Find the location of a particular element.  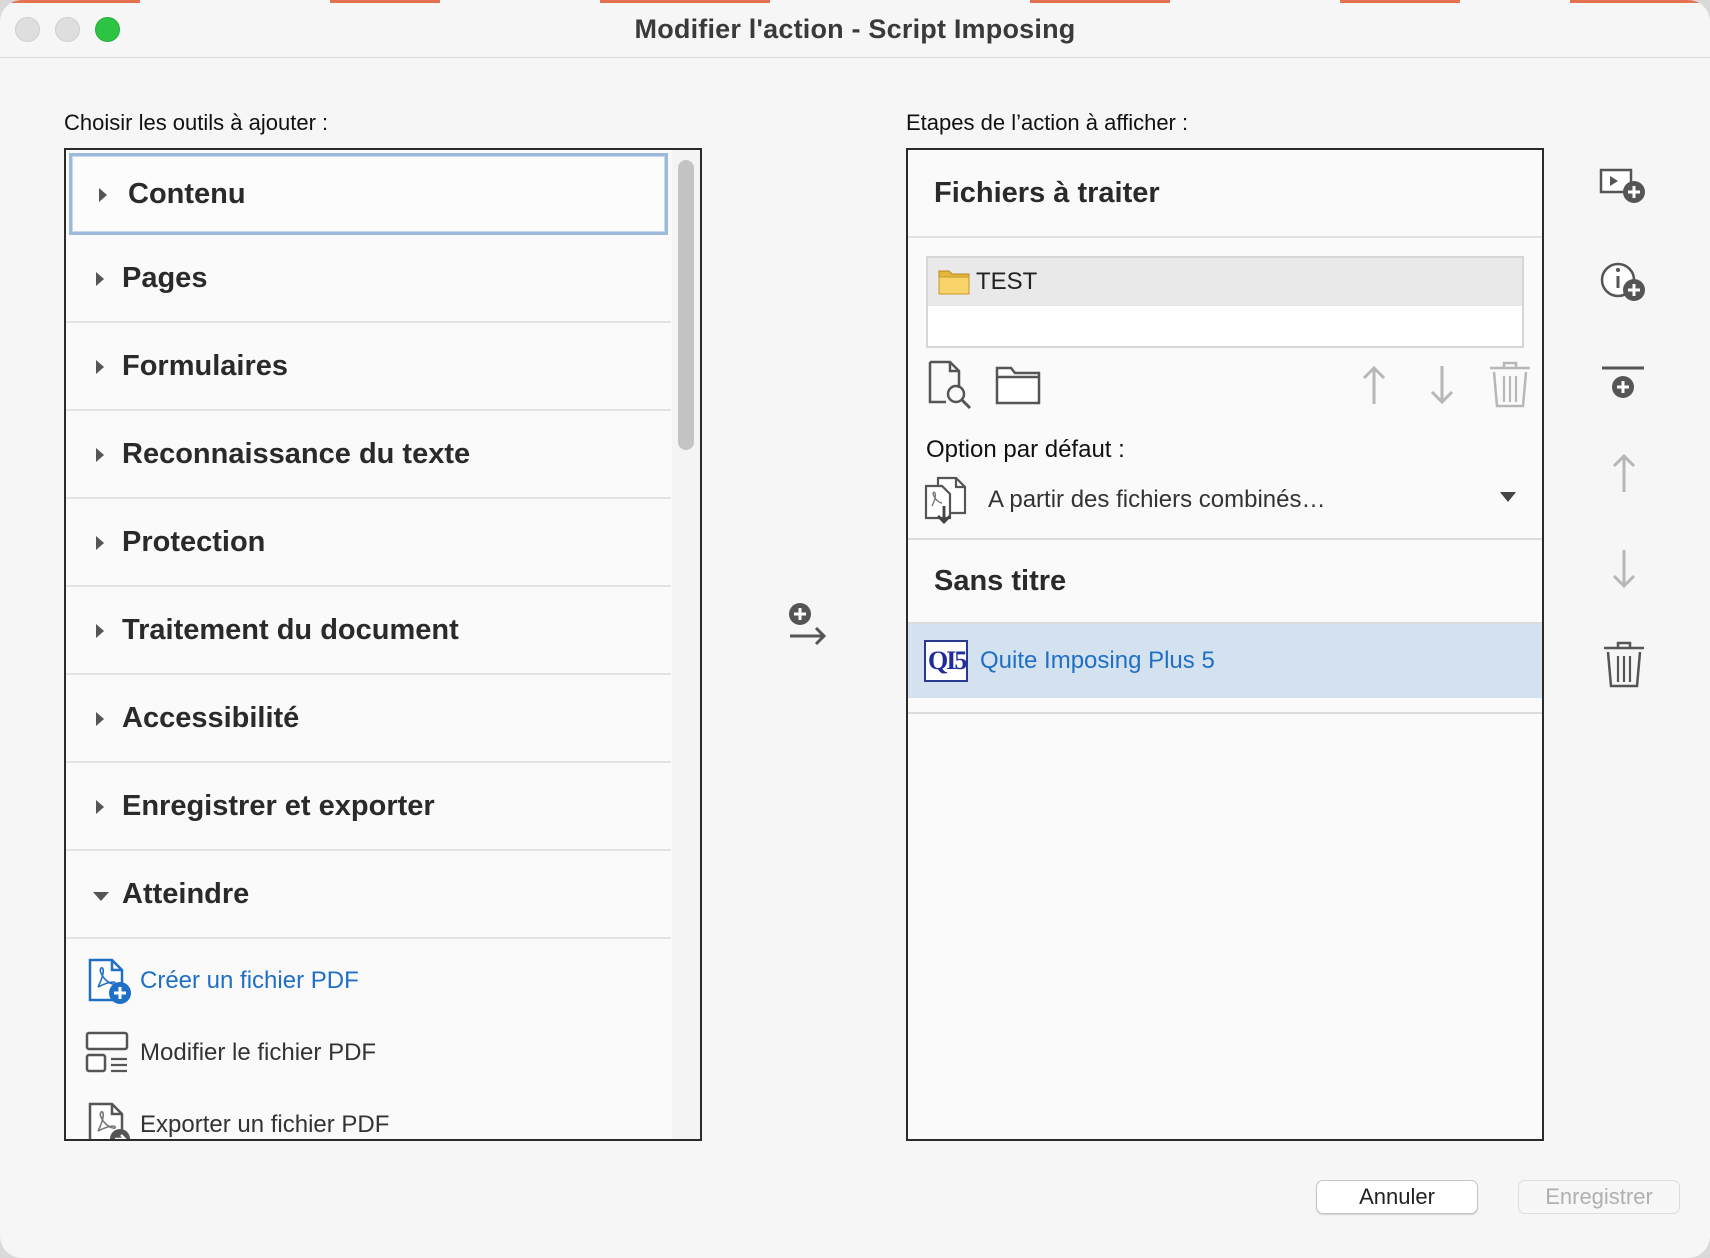

category-contenu: Contenu is located at coordinates (368, 194).